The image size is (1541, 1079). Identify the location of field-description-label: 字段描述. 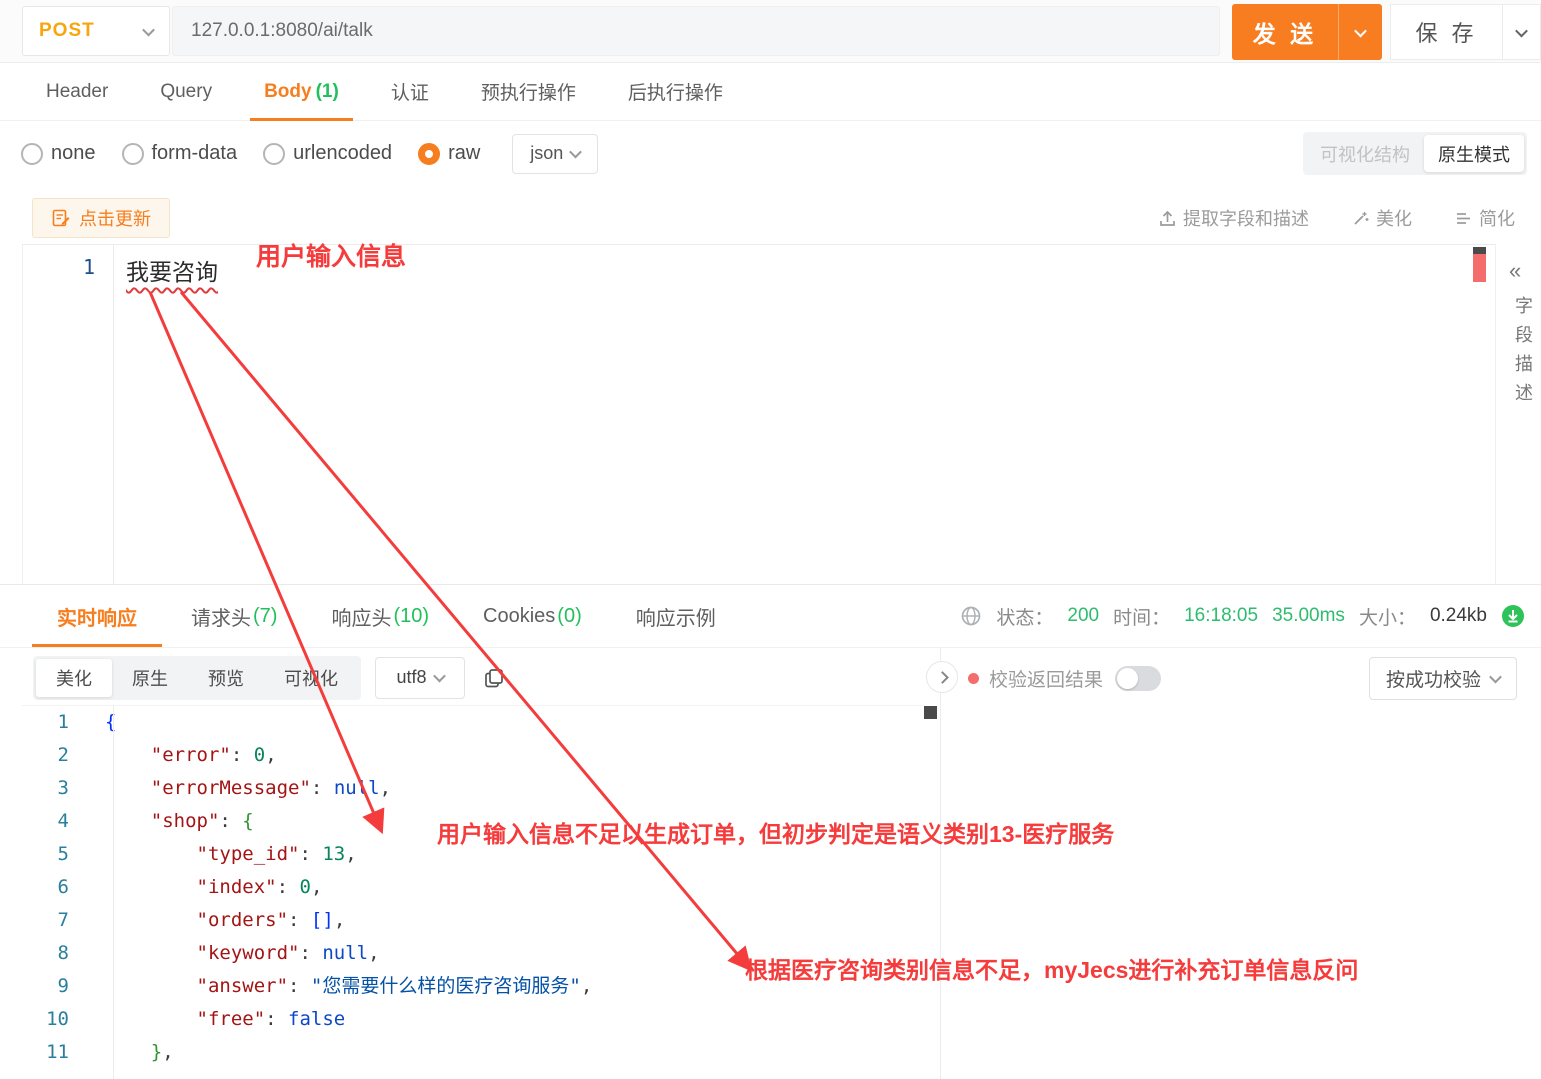
(1523, 354).